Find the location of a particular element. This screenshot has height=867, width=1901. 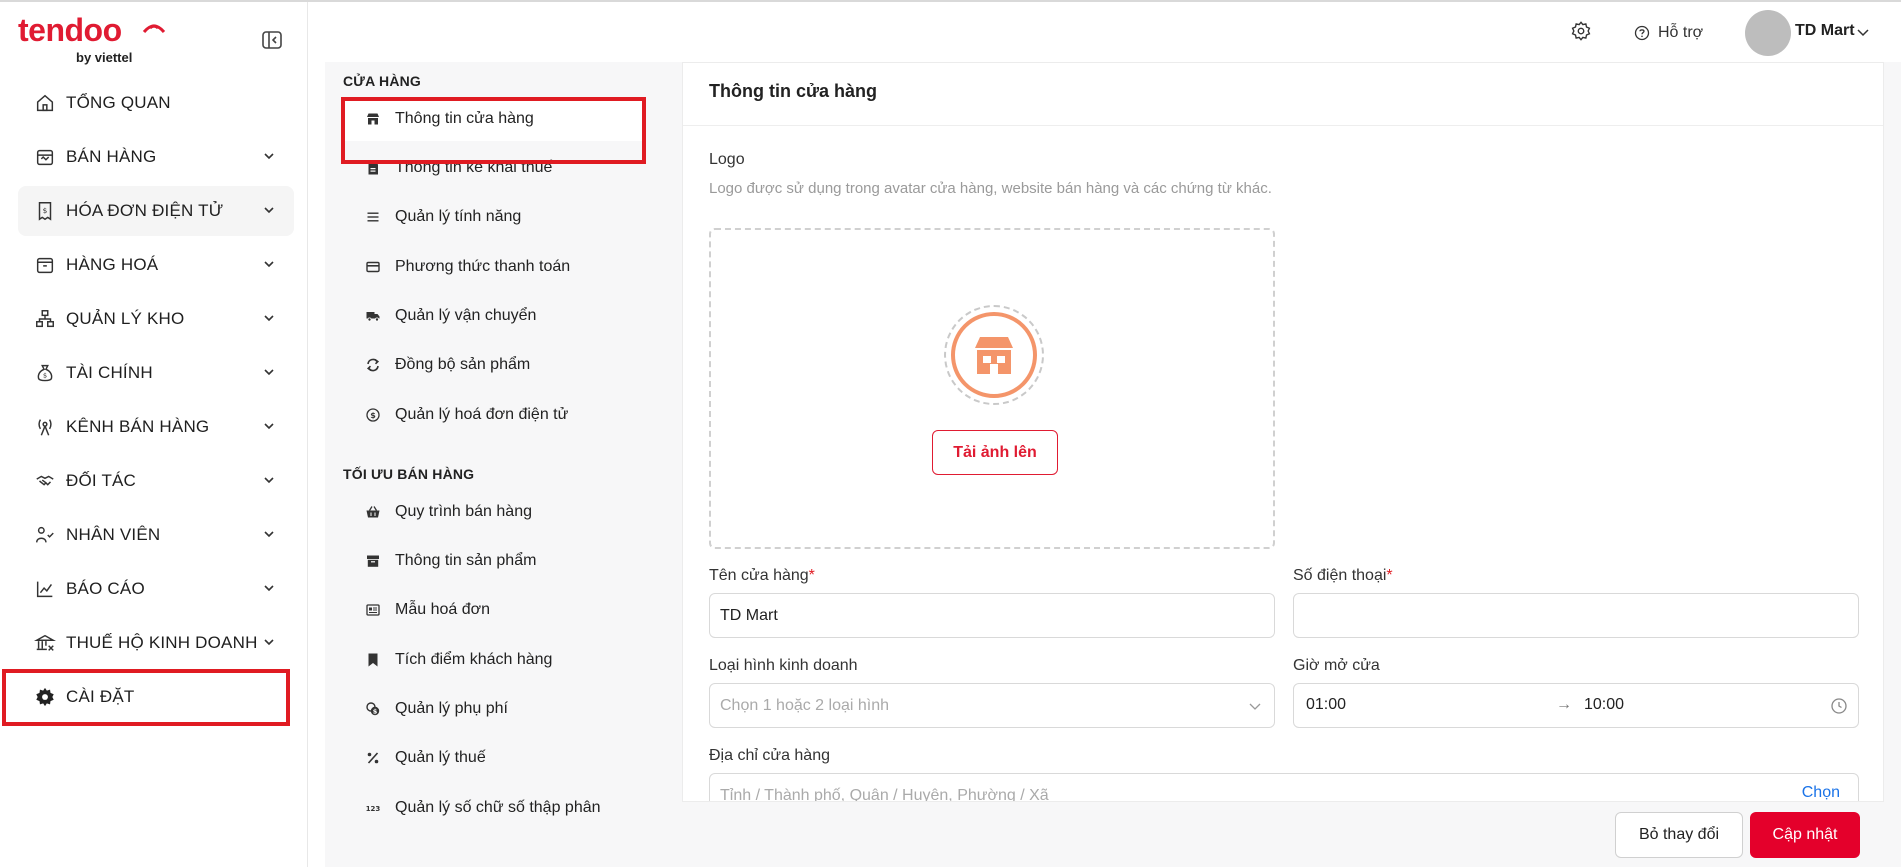

subnav-item-shipping: Quản lý vận chuyển is located at coordinates (494, 316).